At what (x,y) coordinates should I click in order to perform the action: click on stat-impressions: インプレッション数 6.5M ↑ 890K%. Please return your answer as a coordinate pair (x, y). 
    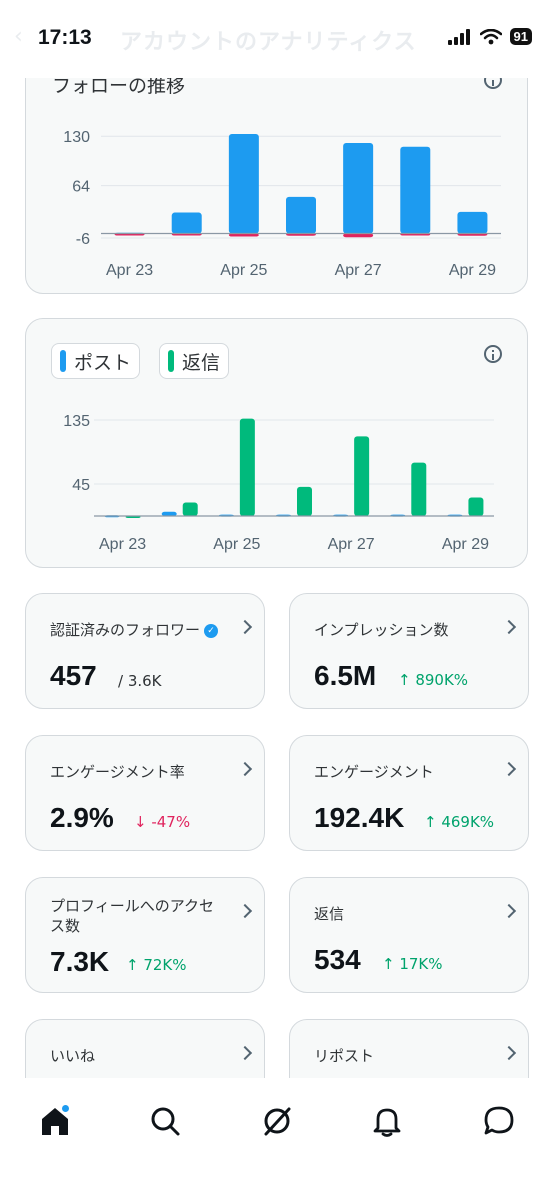
    Looking at the image, I should click on (409, 651).